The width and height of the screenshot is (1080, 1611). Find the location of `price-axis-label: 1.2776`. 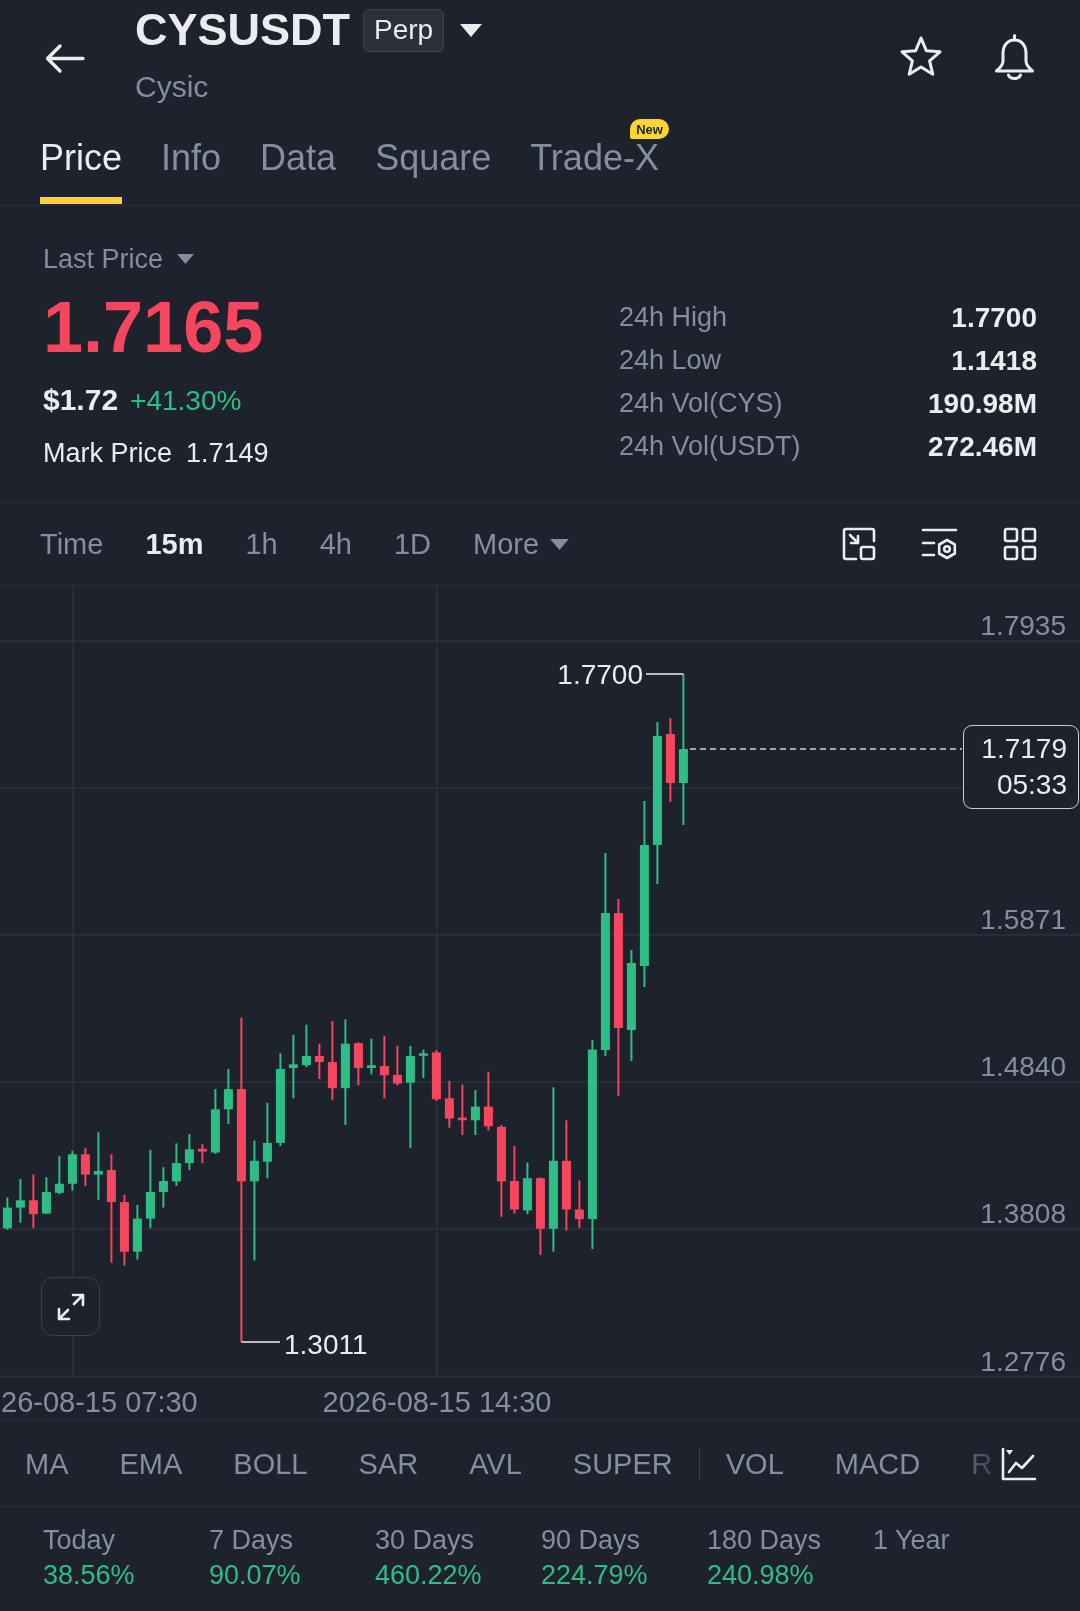

price-axis-label: 1.2776 is located at coordinates (1023, 1361).